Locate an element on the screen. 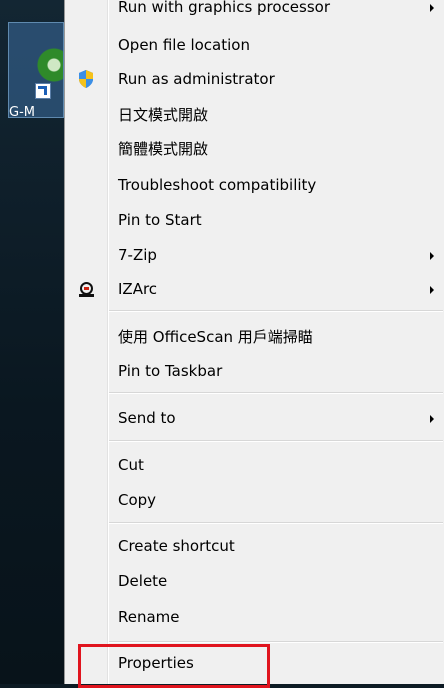  menu-item-troubleshoot-compatibility: Troubleshoot compatibility is located at coordinates (254, 186).